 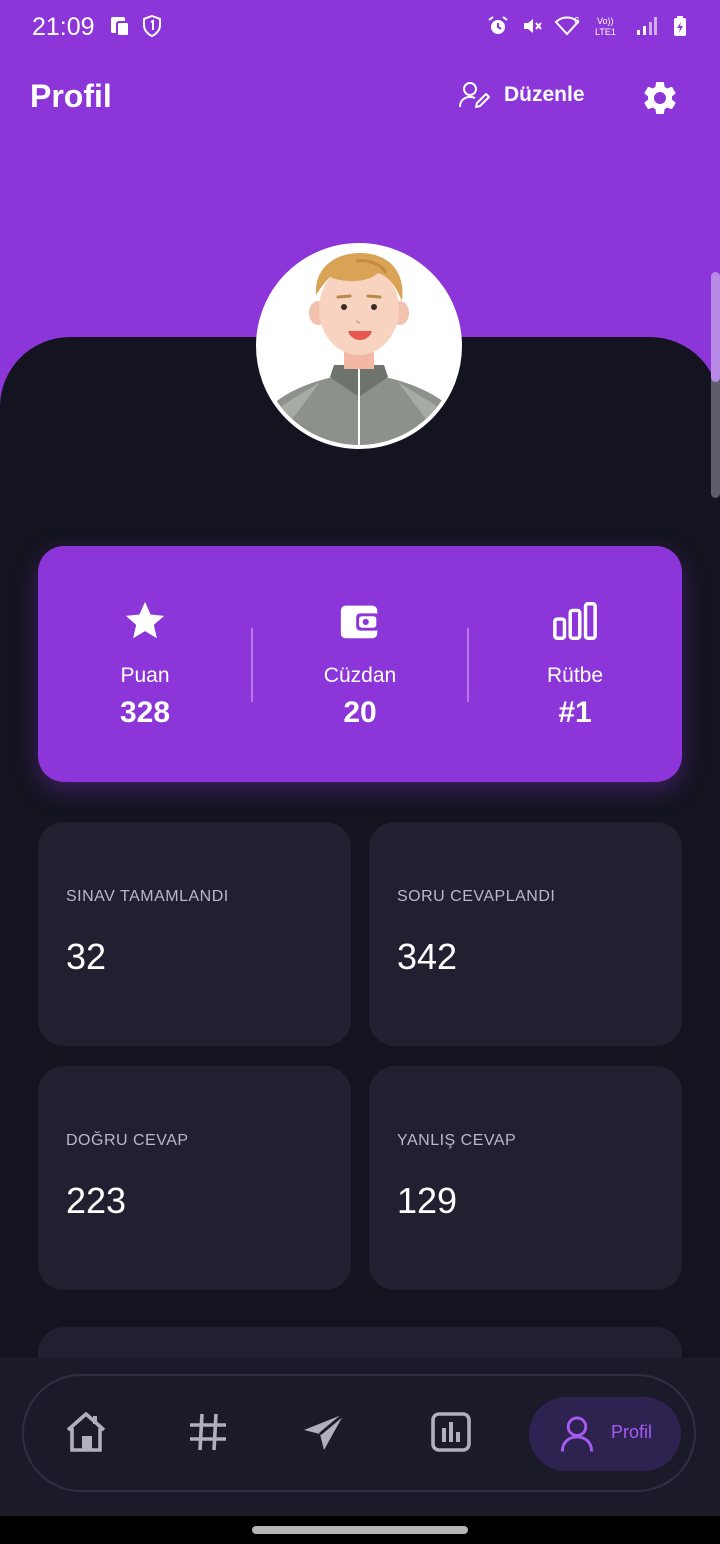 I want to click on tile-label: SORU CEVAPLANDI, so click(x=476, y=896).